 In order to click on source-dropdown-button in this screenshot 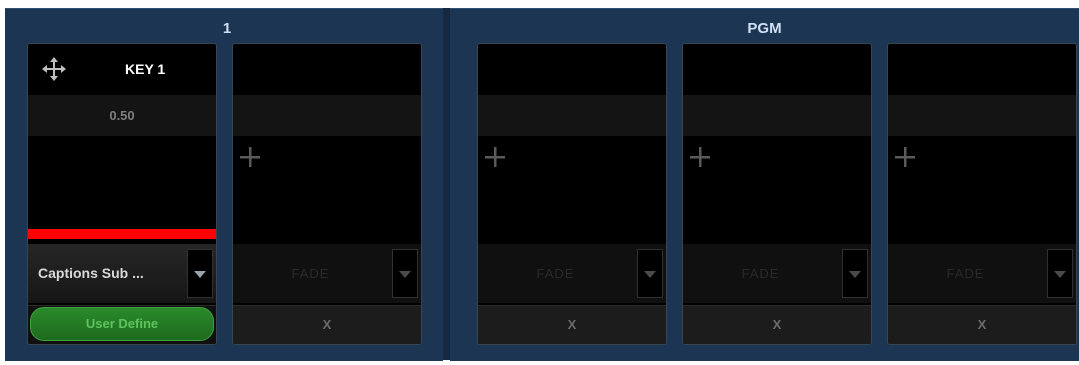, I will do `click(200, 273)`.